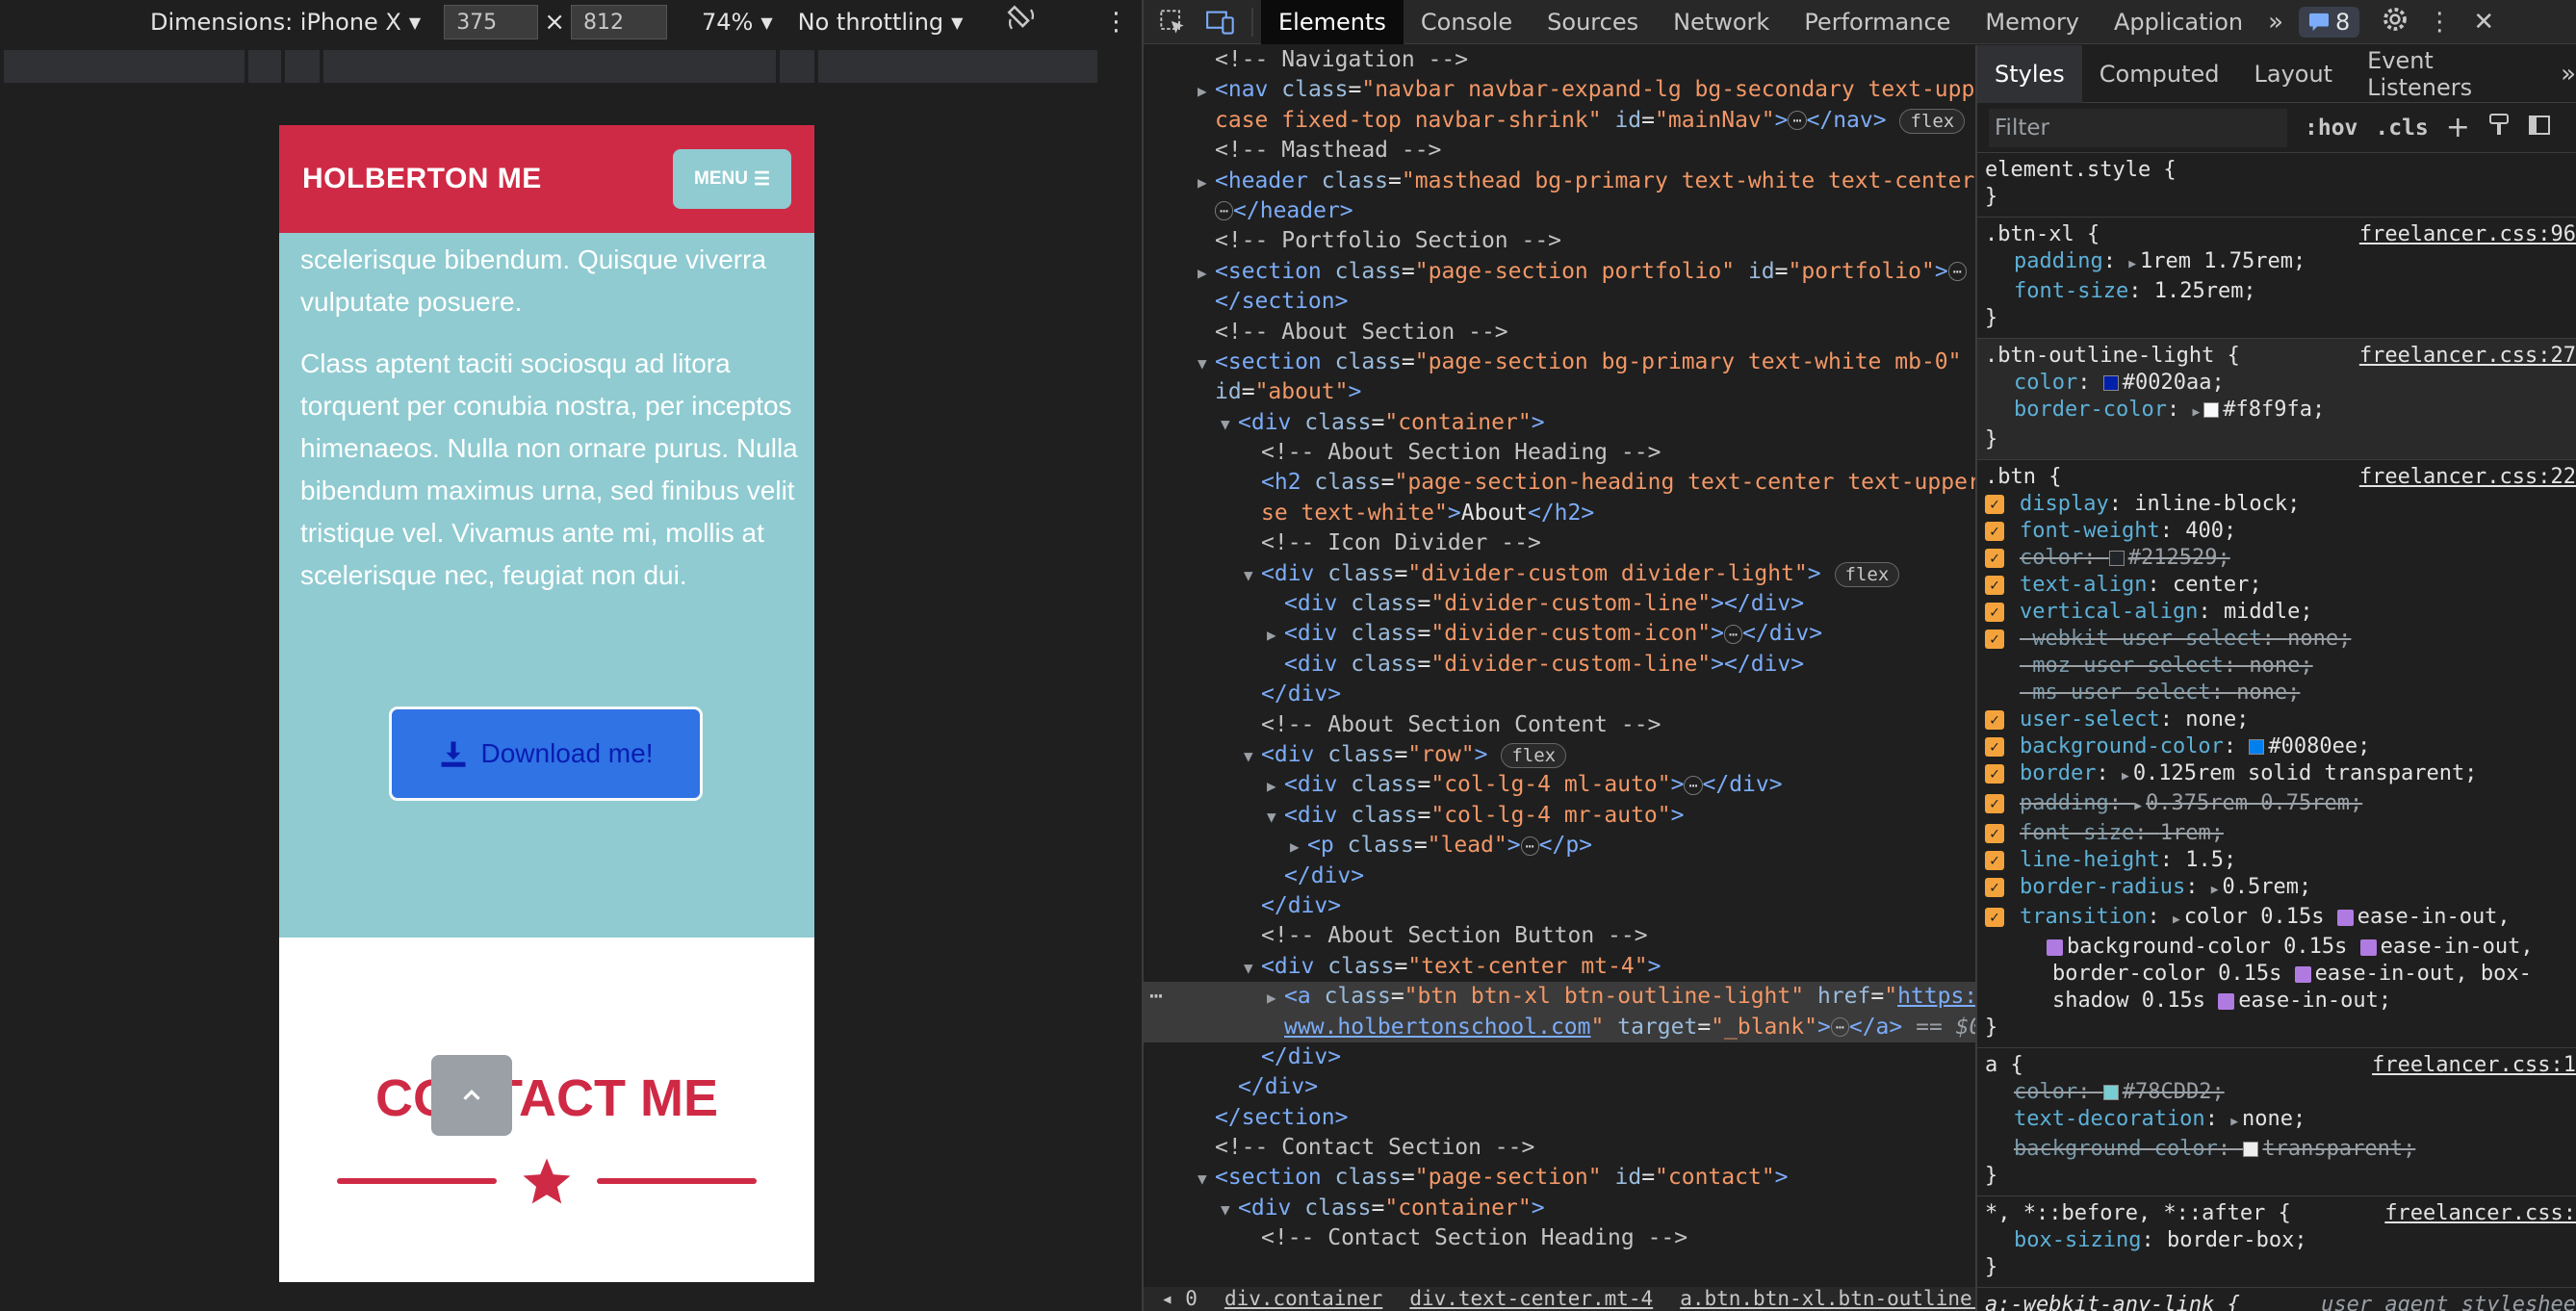 This screenshot has width=2576, height=1311. What do you see at coordinates (732, 179) in the screenshot?
I see `menu-button: MENU ☰` at bounding box center [732, 179].